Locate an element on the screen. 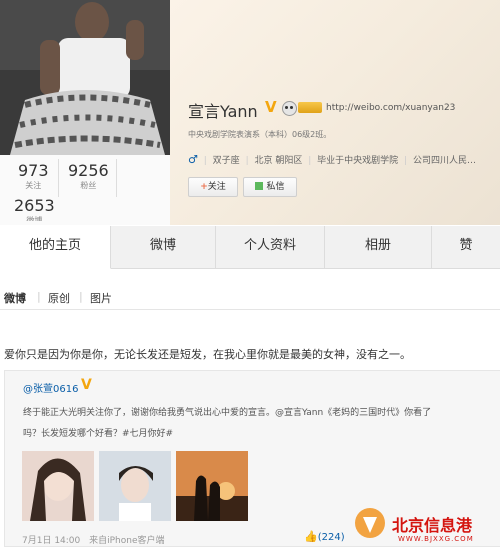 Image resolution: width=500 pixels, height=548 pixels. subtab-pictures: 图片 is located at coordinates (101, 298).